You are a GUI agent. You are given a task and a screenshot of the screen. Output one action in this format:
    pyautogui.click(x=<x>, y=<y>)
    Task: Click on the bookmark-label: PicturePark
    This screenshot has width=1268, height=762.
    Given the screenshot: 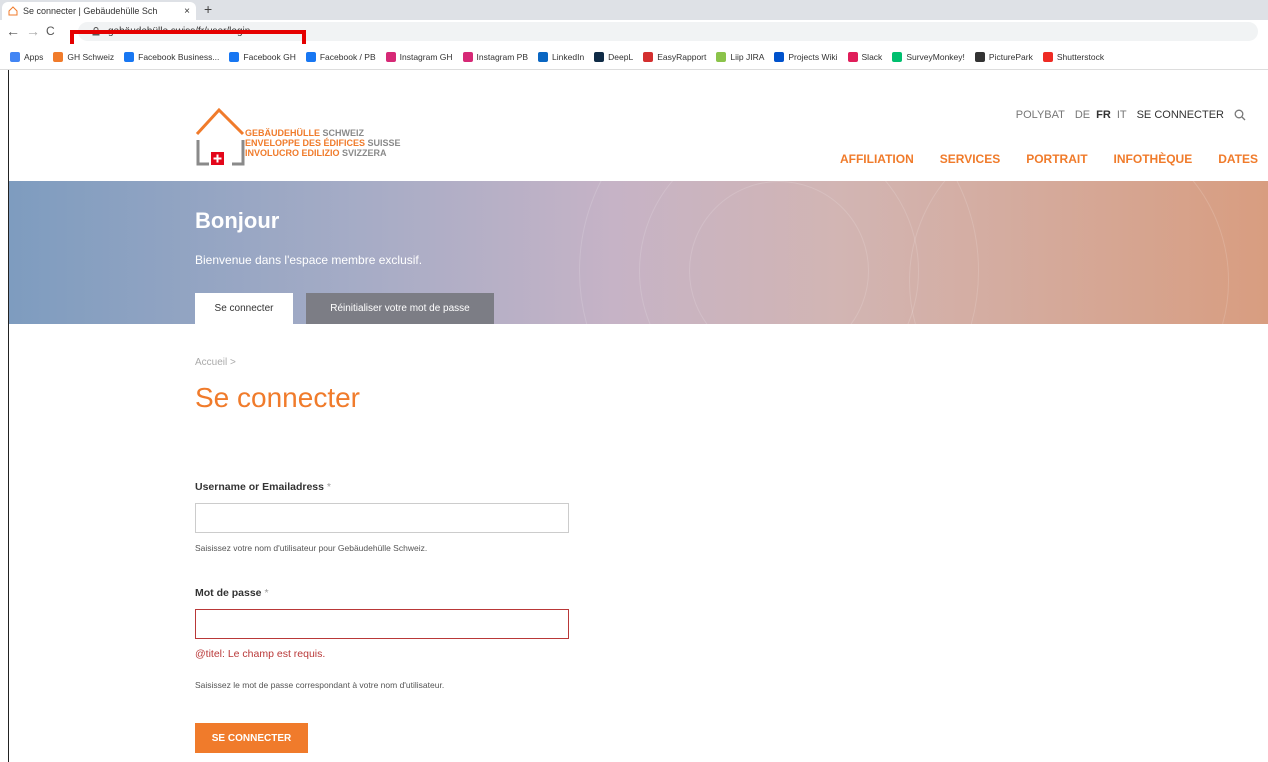 What is the action you would take?
    pyautogui.click(x=1010, y=56)
    